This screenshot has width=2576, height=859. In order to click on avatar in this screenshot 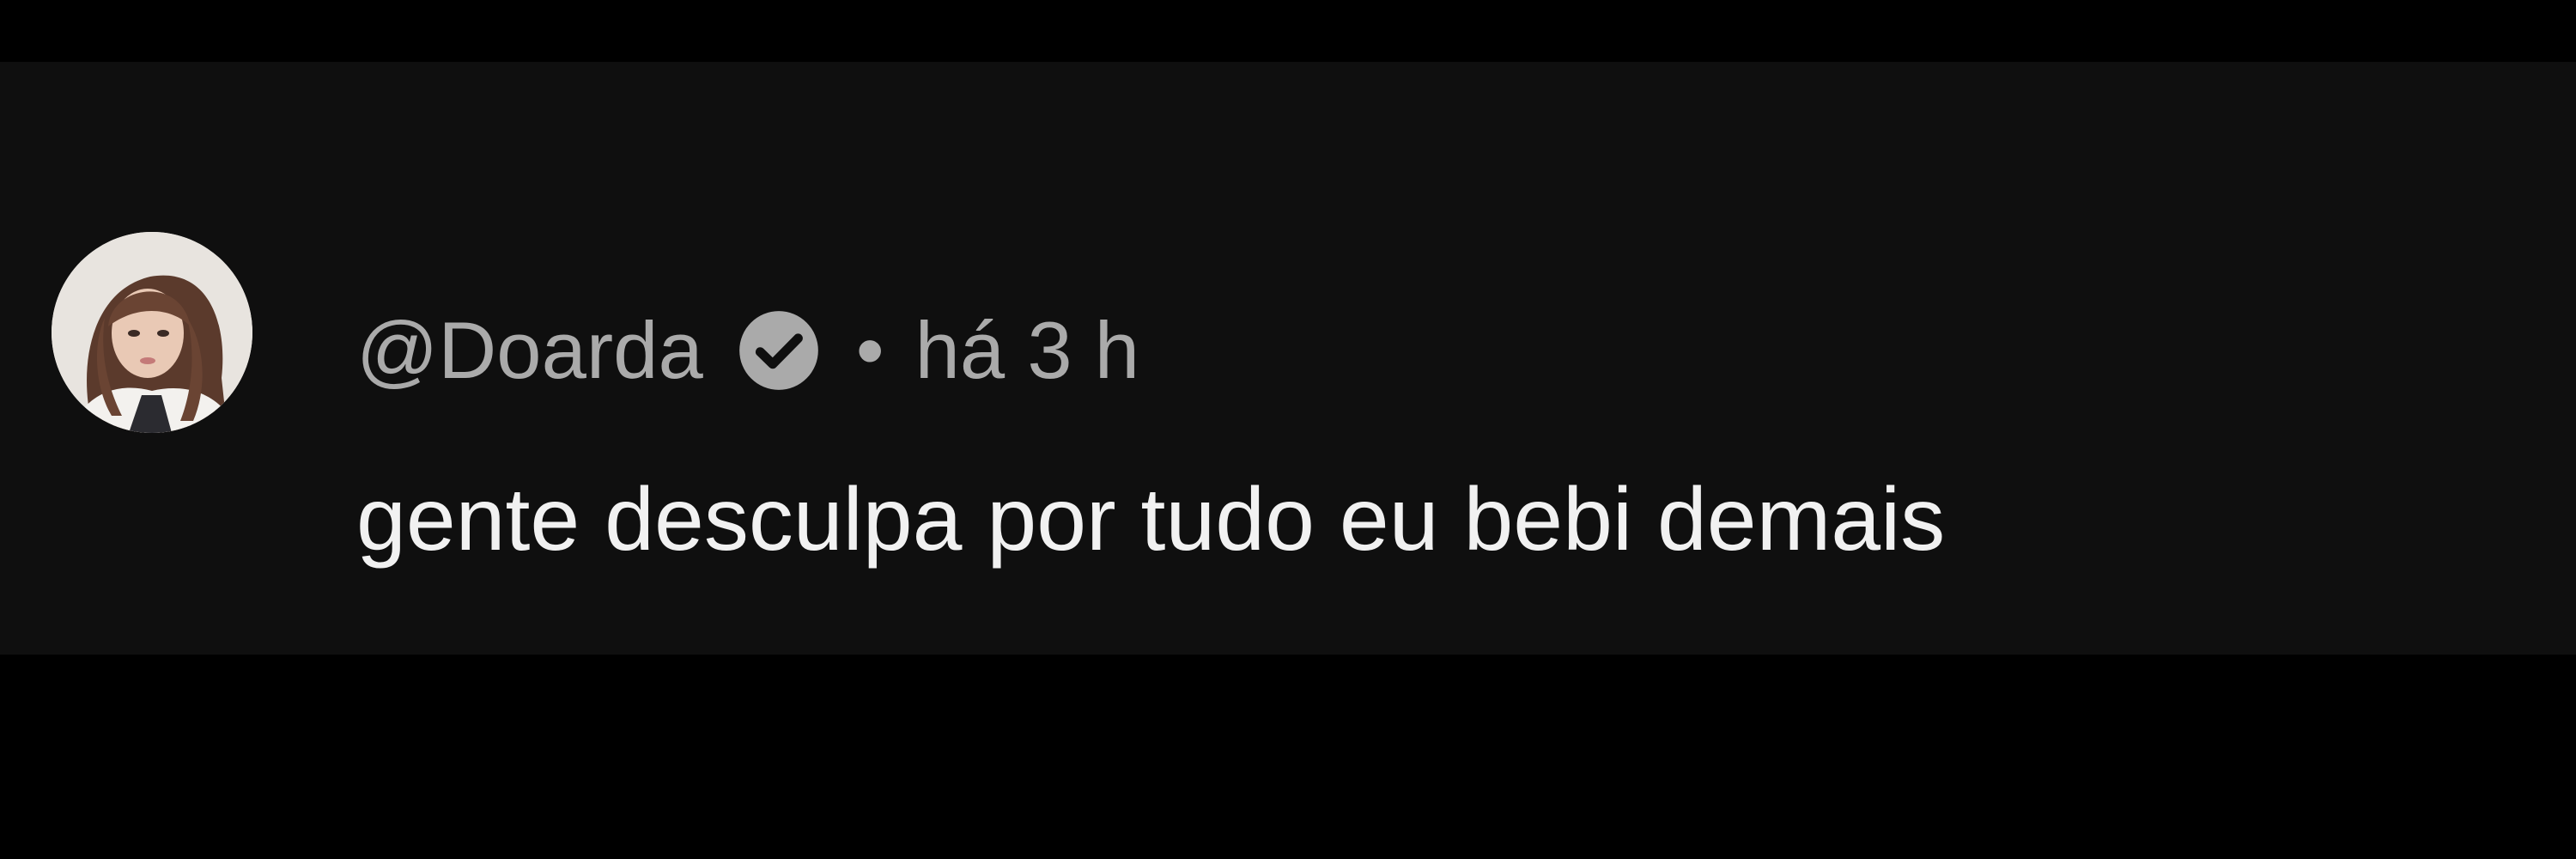, I will do `click(152, 332)`.